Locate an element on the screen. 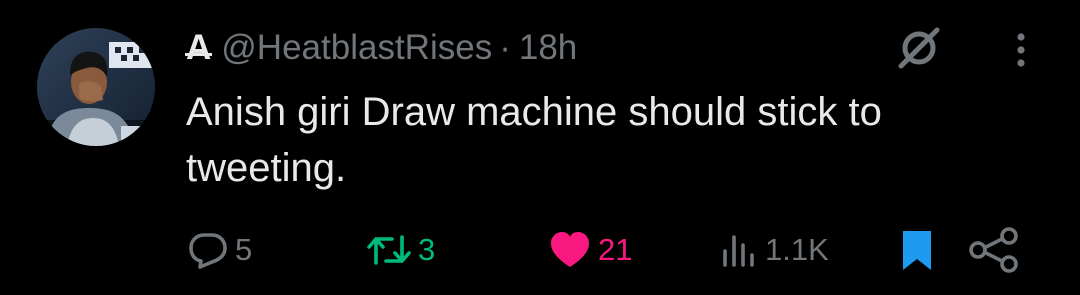 This screenshot has width=1080, height=295. reply-icon is located at coordinates (208, 251).